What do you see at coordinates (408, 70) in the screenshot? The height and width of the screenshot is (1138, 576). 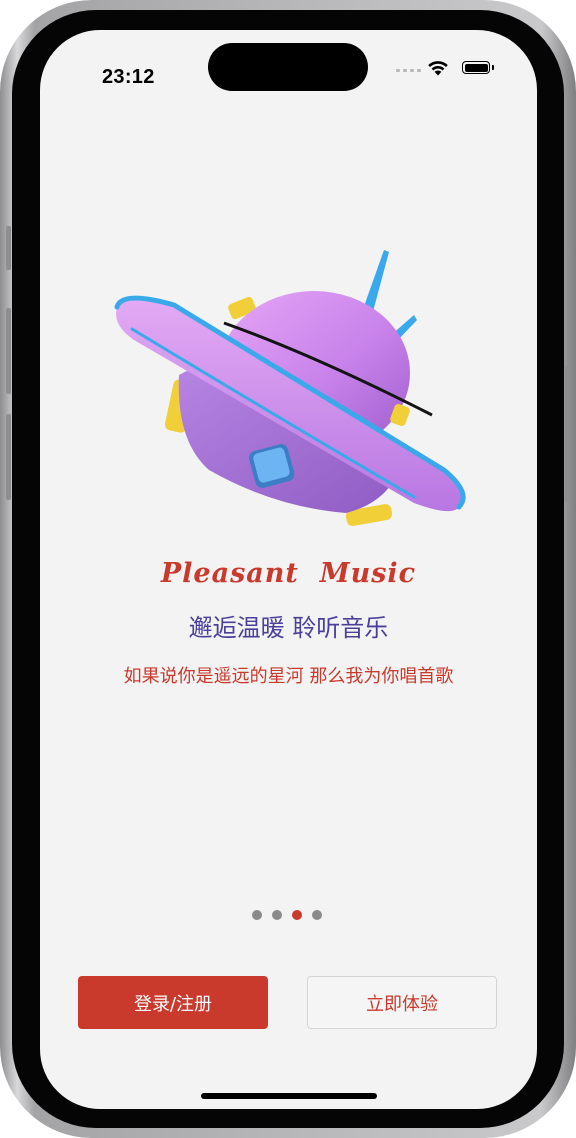 I see `cellular-signal-icon` at bounding box center [408, 70].